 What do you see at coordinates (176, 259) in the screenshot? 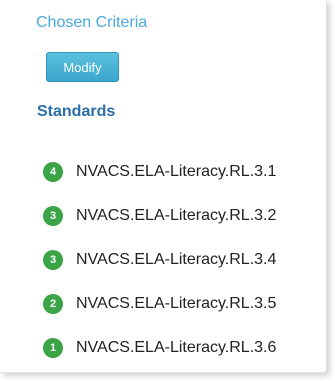
I see `standard-label: NVACS.ELA-Literacy.RL.3.4` at bounding box center [176, 259].